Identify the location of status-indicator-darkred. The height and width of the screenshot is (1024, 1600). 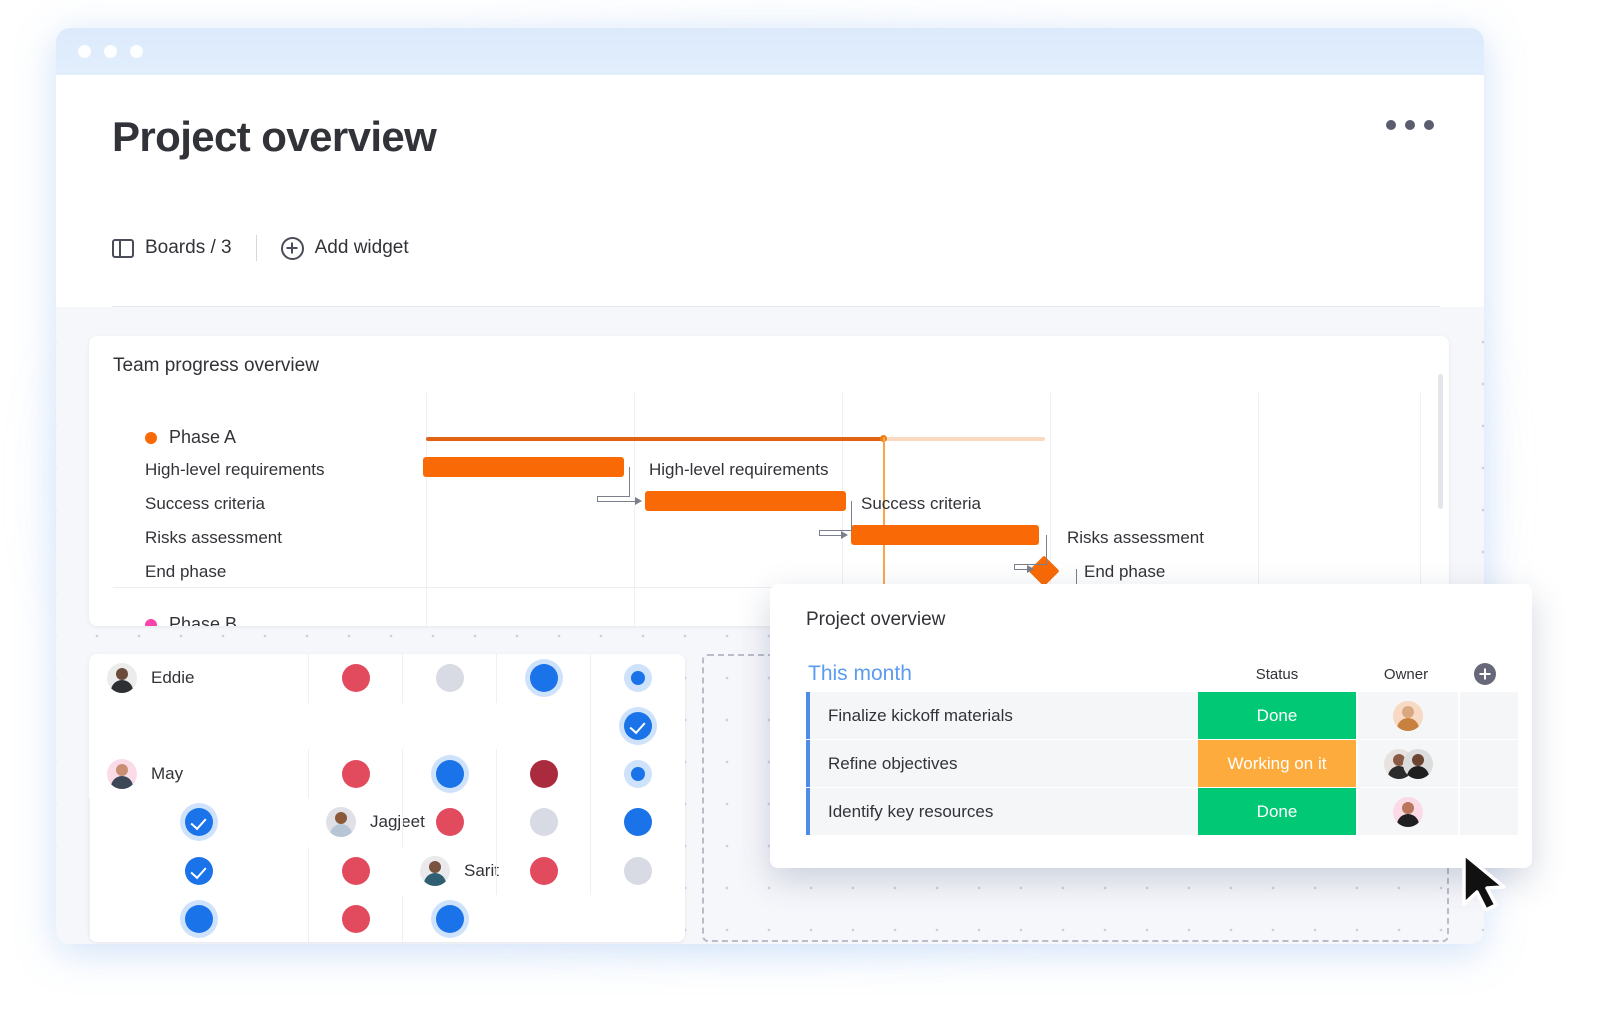
(543, 773).